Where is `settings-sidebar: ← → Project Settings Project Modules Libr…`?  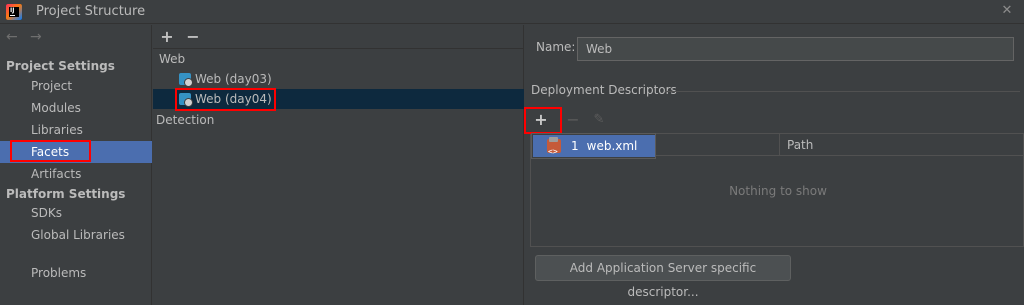 settings-sidebar: ← → Project Settings Project Modules Libr… is located at coordinates (76, 165).